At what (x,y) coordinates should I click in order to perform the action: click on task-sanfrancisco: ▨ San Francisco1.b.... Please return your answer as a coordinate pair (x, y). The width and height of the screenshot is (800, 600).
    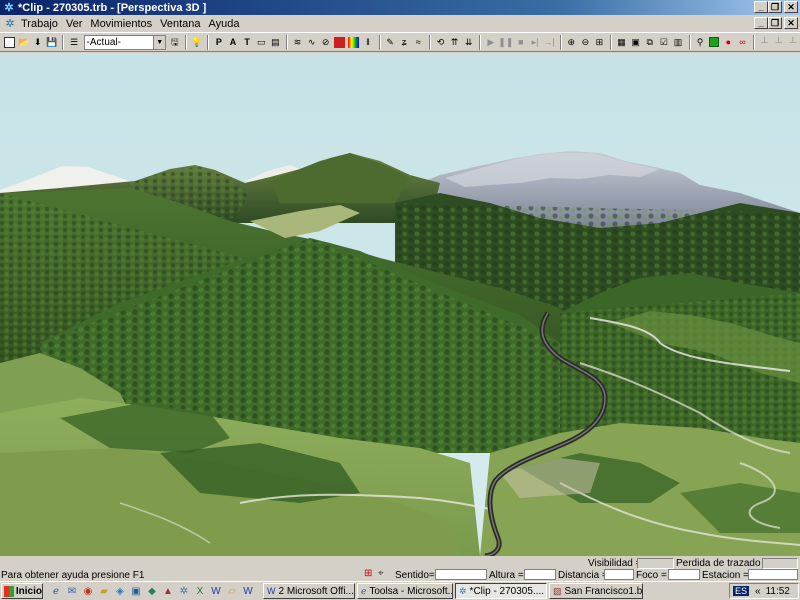
    Looking at the image, I should click on (596, 591).